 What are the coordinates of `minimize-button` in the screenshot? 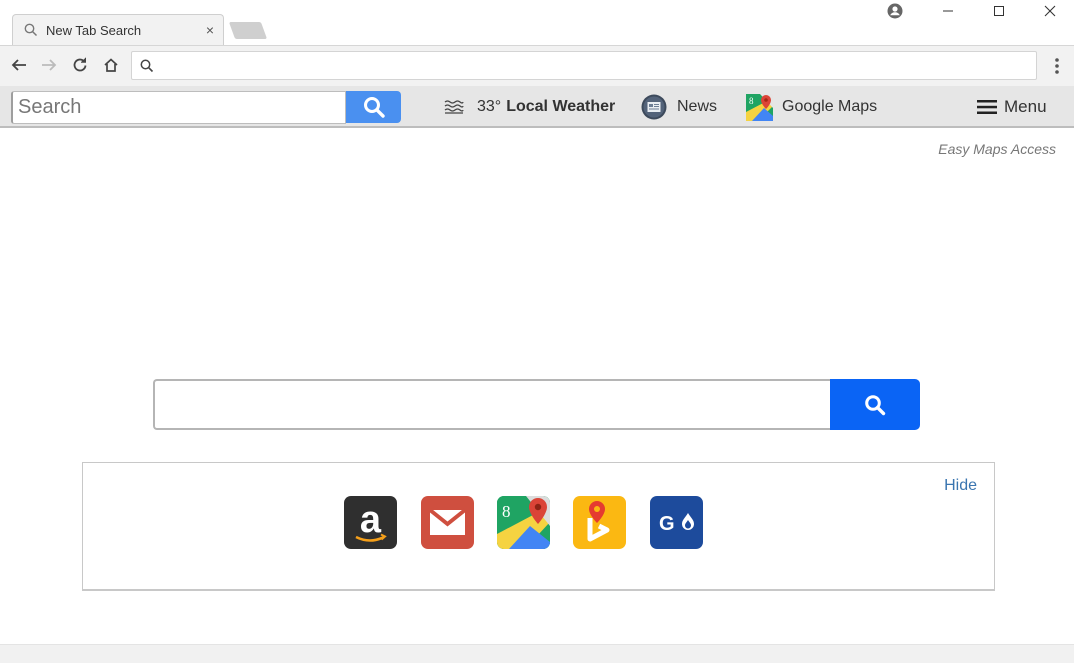 It's located at (948, 11).